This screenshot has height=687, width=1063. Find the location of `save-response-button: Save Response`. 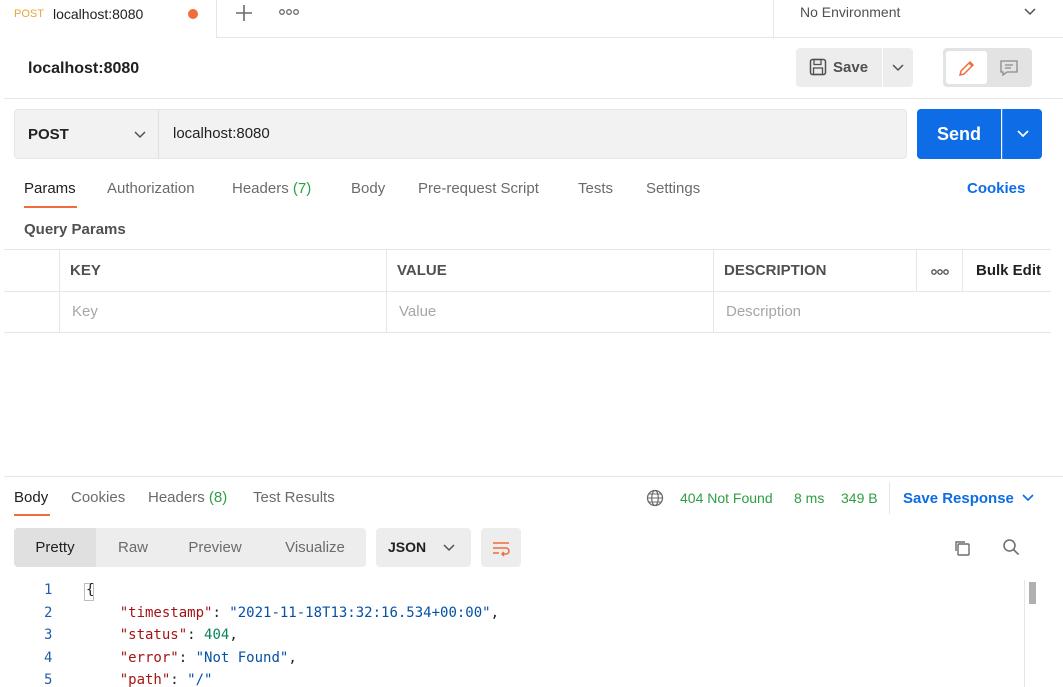

save-response-button: Save Response is located at coordinates (958, 498).